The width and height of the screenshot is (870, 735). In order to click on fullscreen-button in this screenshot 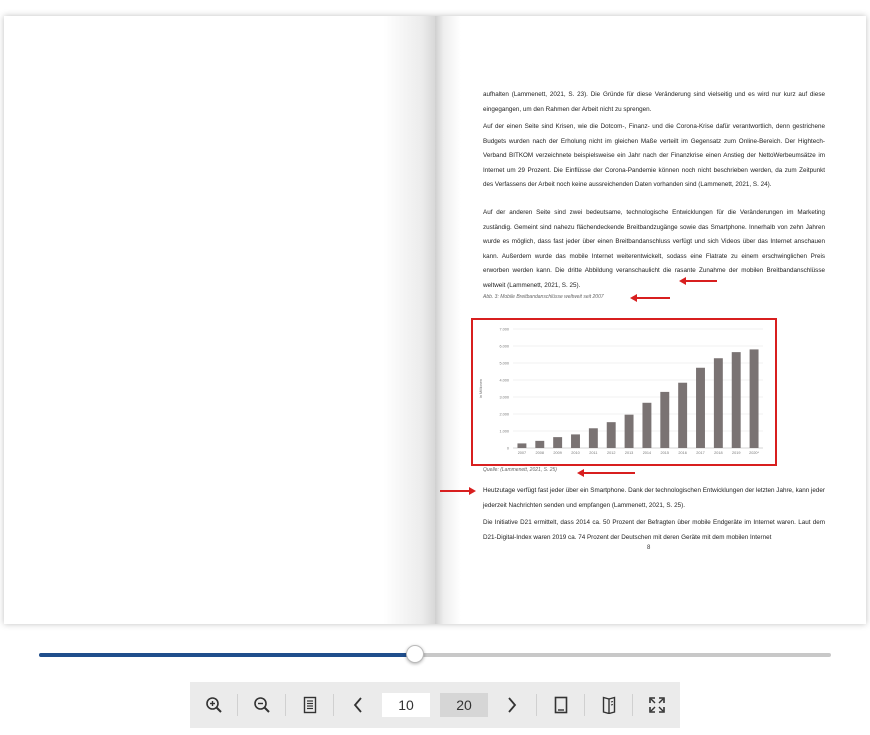, I will do `click(657, 705)`.